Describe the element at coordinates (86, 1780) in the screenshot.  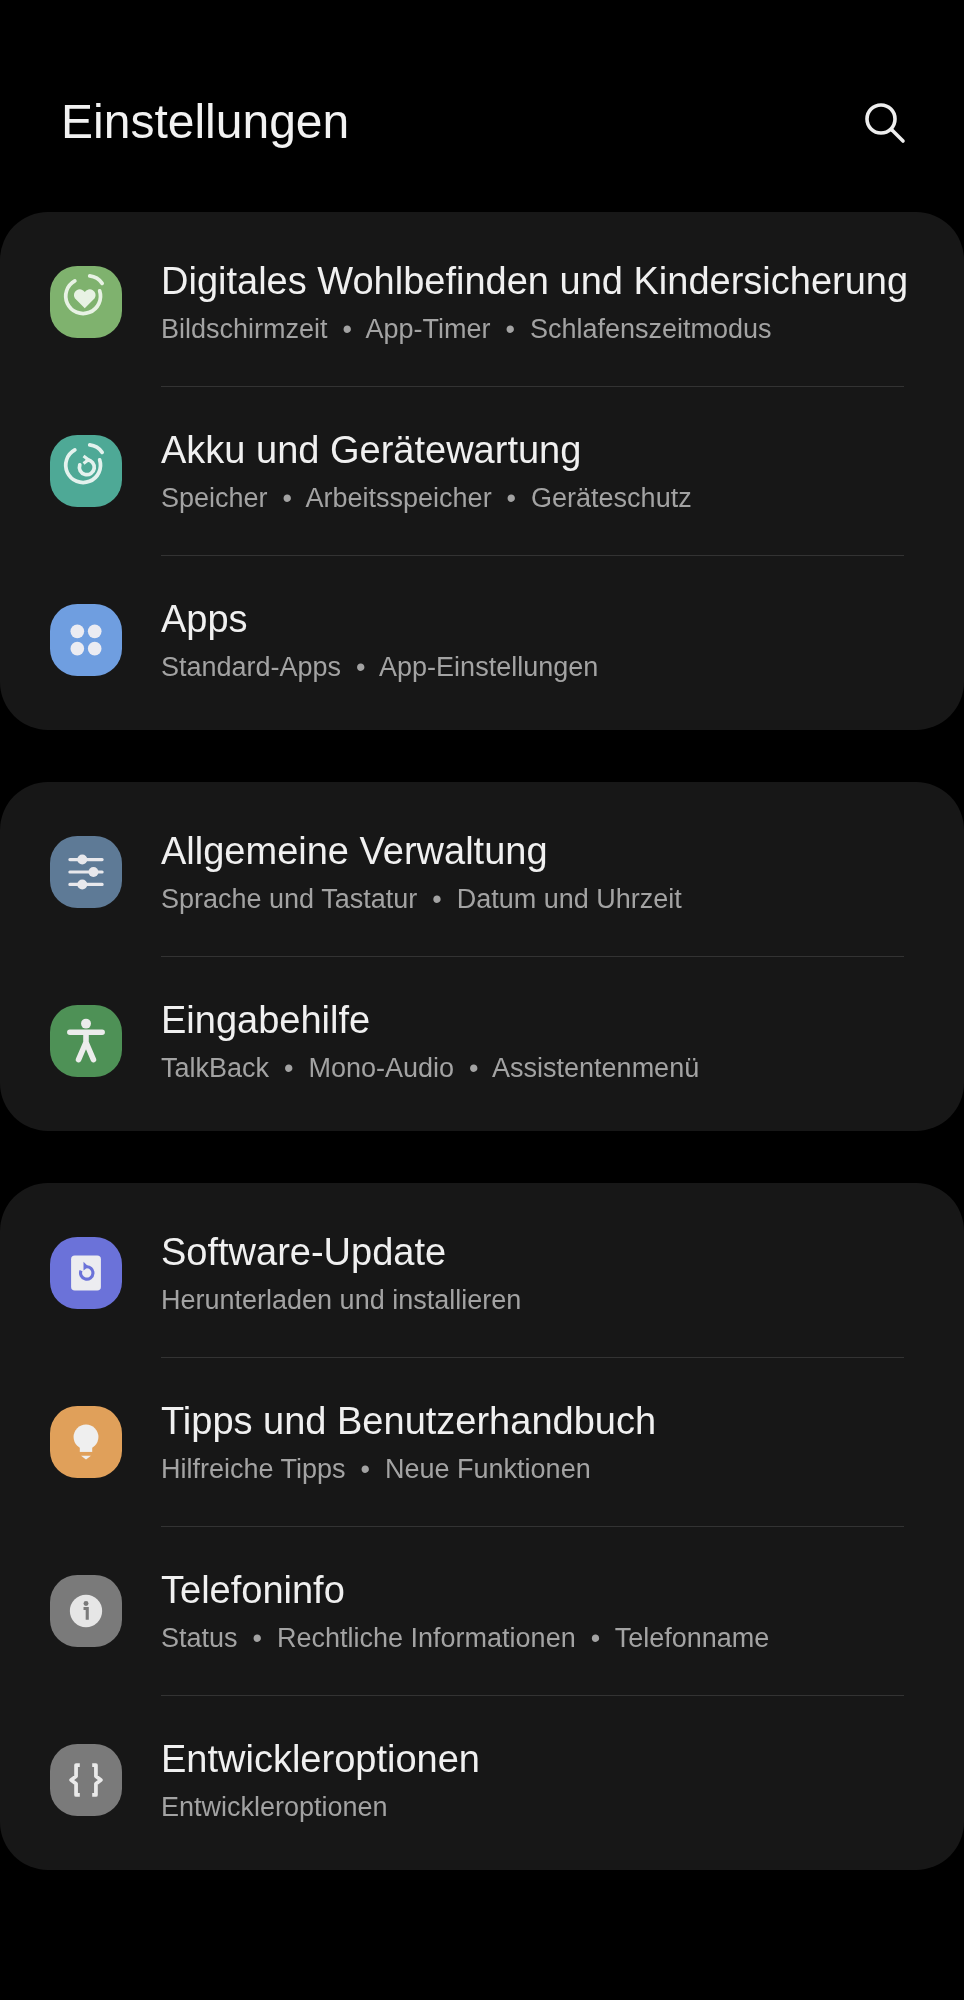
I see `braces-icon` at that location.